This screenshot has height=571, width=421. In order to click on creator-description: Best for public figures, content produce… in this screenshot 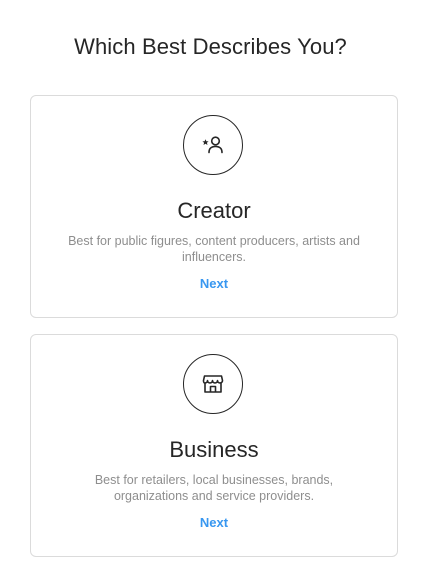, I will do `click(214, 249)`.